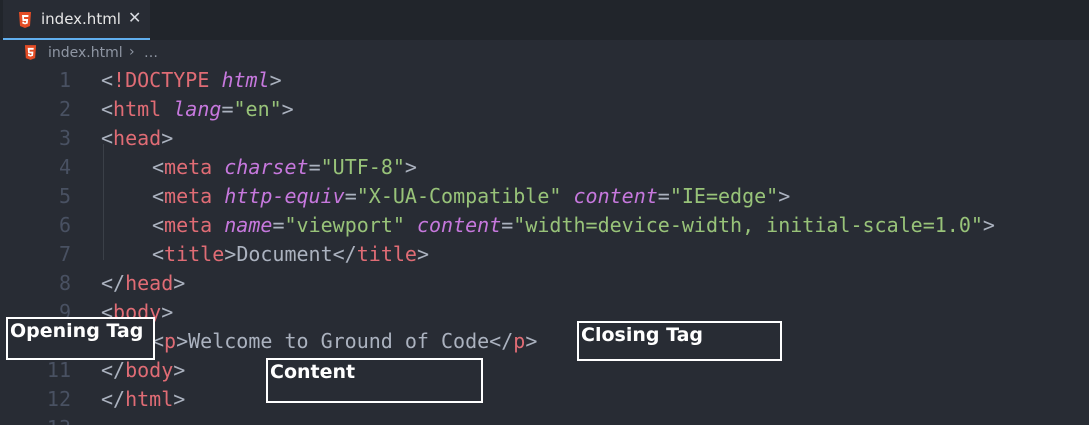 Image resolution: width=1089 pixels, height=425 pixels. I want to click on breadcrumb-file: index.html, so click(85, 53).